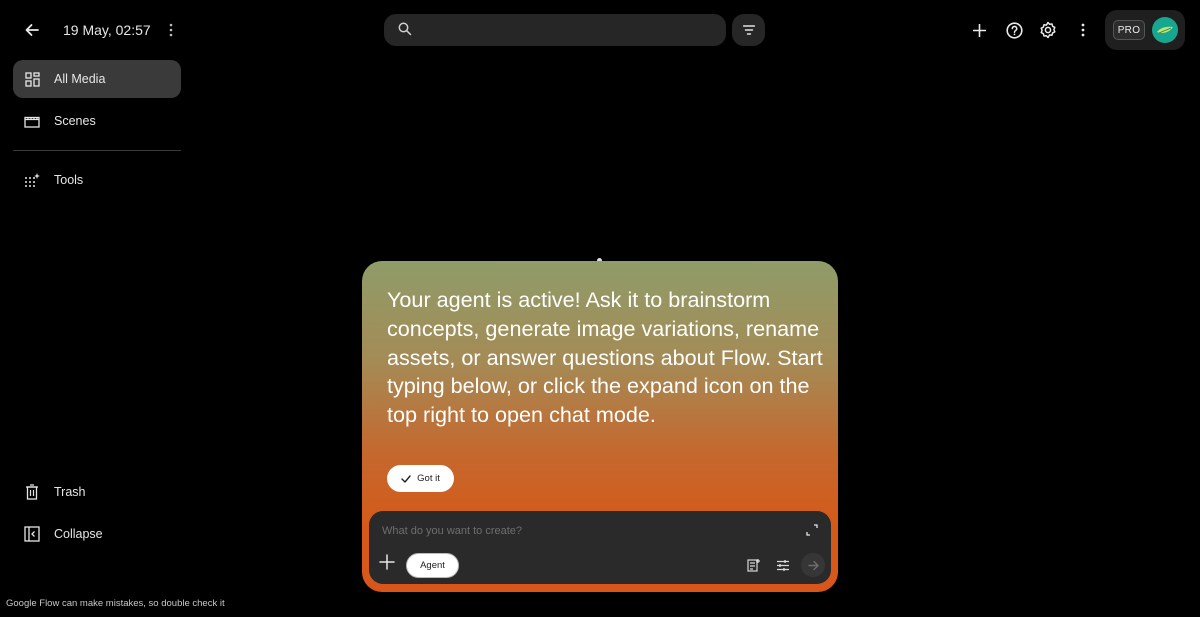 Image resolution: width=1200 pixels, height=617 pixels. What do you see at coordinates (69, 180) in the screenshot?
I see `sidebar-item-label: Tools` at bounding box center [69, 180].